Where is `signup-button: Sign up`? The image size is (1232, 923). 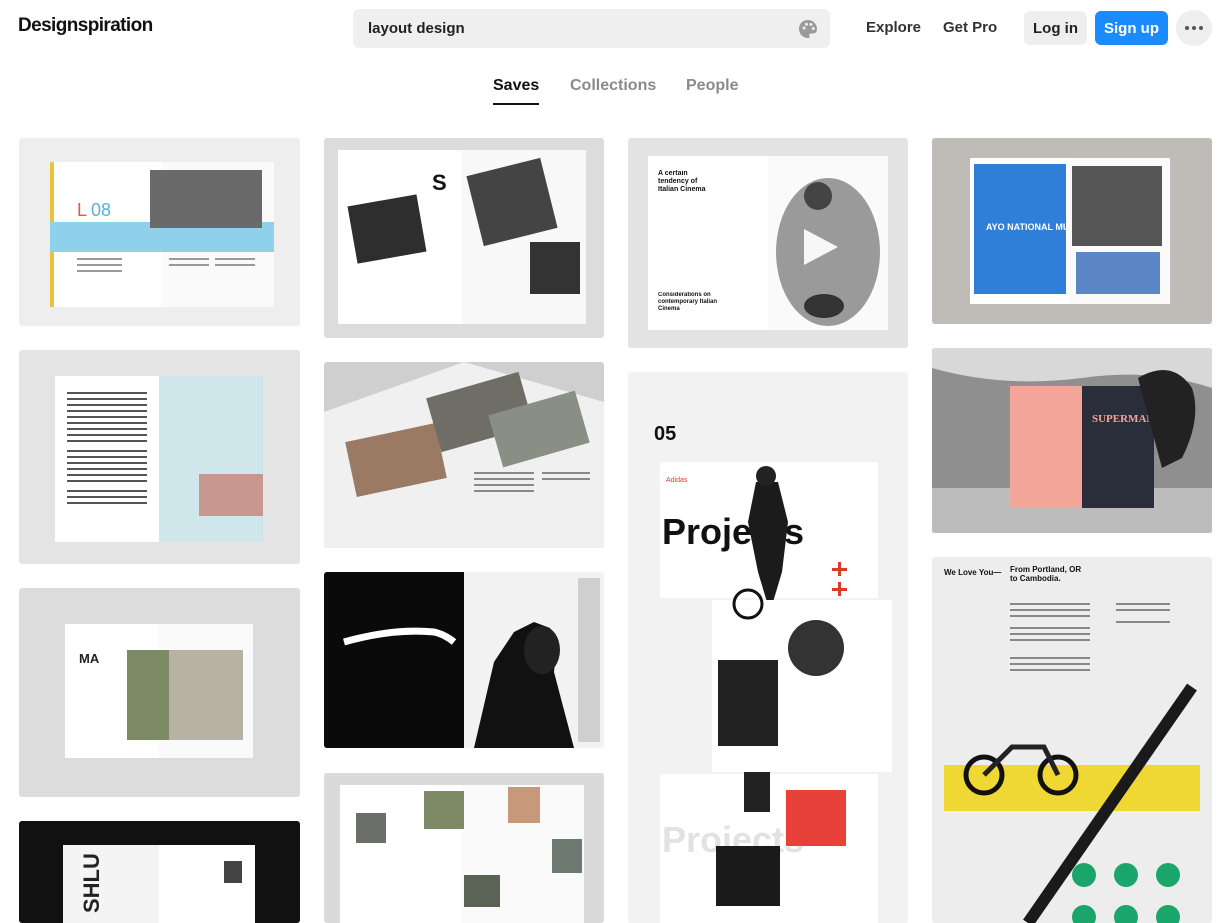
signup-button: Sign up is located at coordinates (1131, 28).